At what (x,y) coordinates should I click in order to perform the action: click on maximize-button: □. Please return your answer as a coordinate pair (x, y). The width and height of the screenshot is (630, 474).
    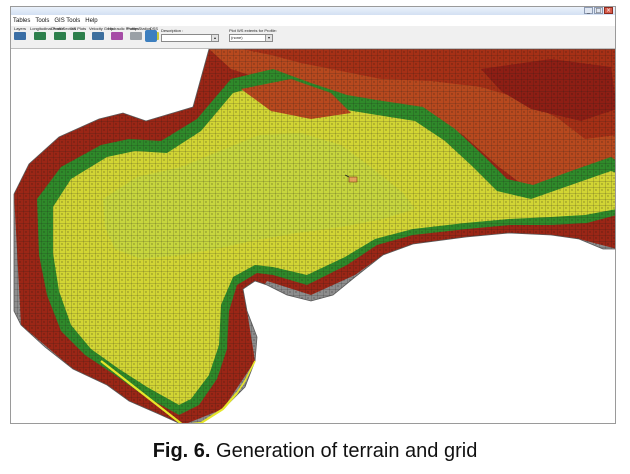
    Looking at the image, I should click on (598, 10).